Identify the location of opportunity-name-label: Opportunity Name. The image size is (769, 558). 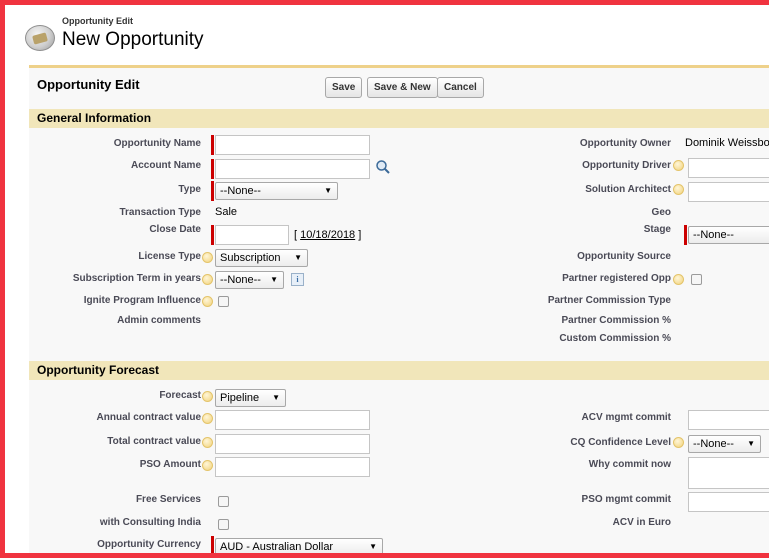
(157, 143).